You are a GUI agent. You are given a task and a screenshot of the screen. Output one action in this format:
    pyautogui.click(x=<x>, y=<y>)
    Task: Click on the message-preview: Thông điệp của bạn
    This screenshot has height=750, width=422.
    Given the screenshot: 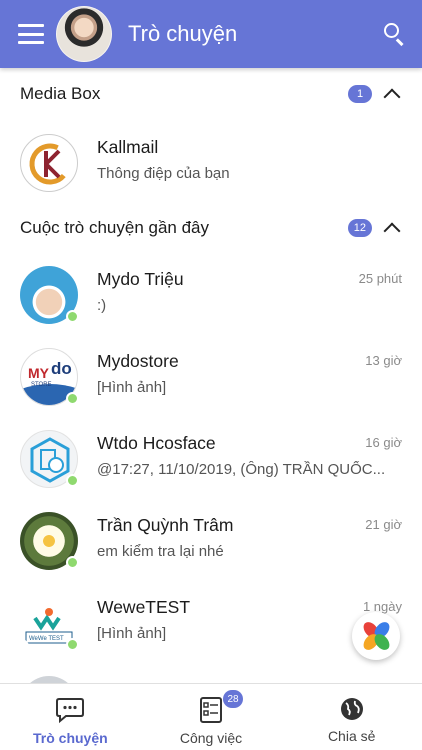 What is the action you would take?
    pyautogui.click(x=163, y=173)
    